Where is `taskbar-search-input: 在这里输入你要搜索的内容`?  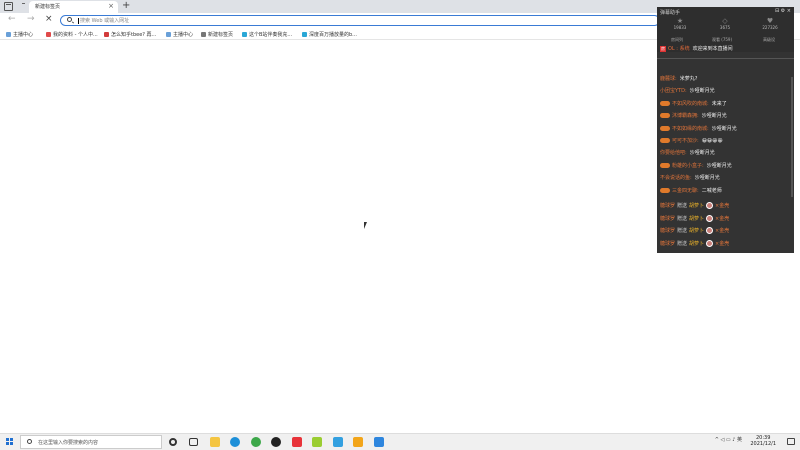 taskbar-search-input: 在这里输入你要搜索的内容 is located at coordinates (91, 442).